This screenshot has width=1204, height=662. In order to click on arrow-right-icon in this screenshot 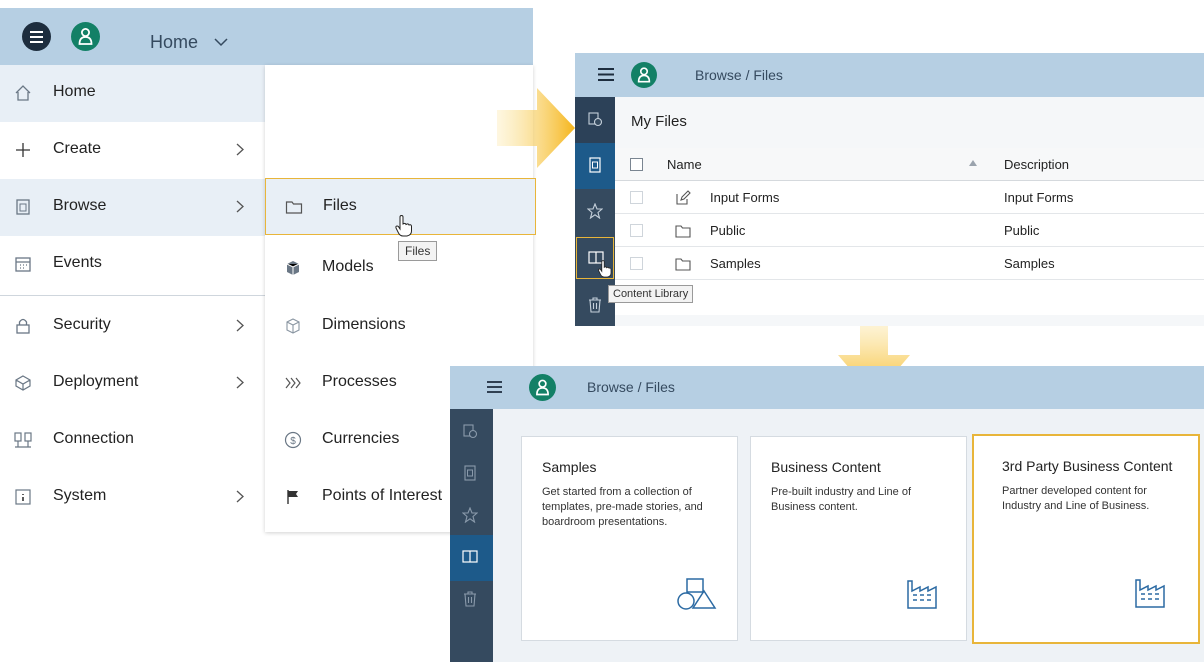, I will do `click(536, 128)`.